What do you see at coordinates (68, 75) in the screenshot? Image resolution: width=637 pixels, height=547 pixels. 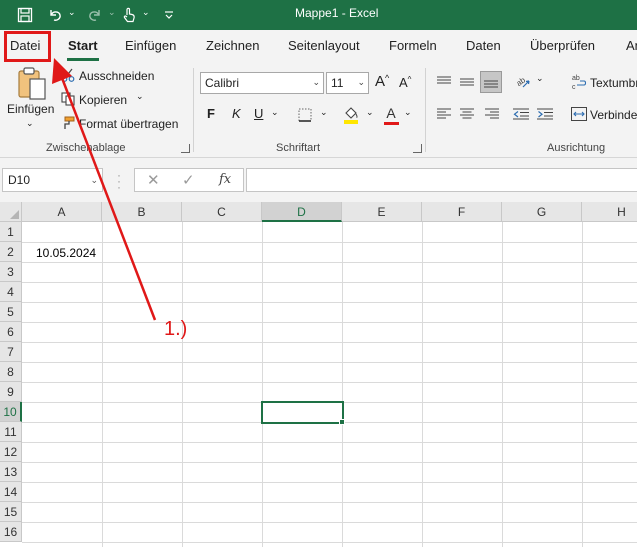 I see `cut-icon` at bounding box center [68, 75].